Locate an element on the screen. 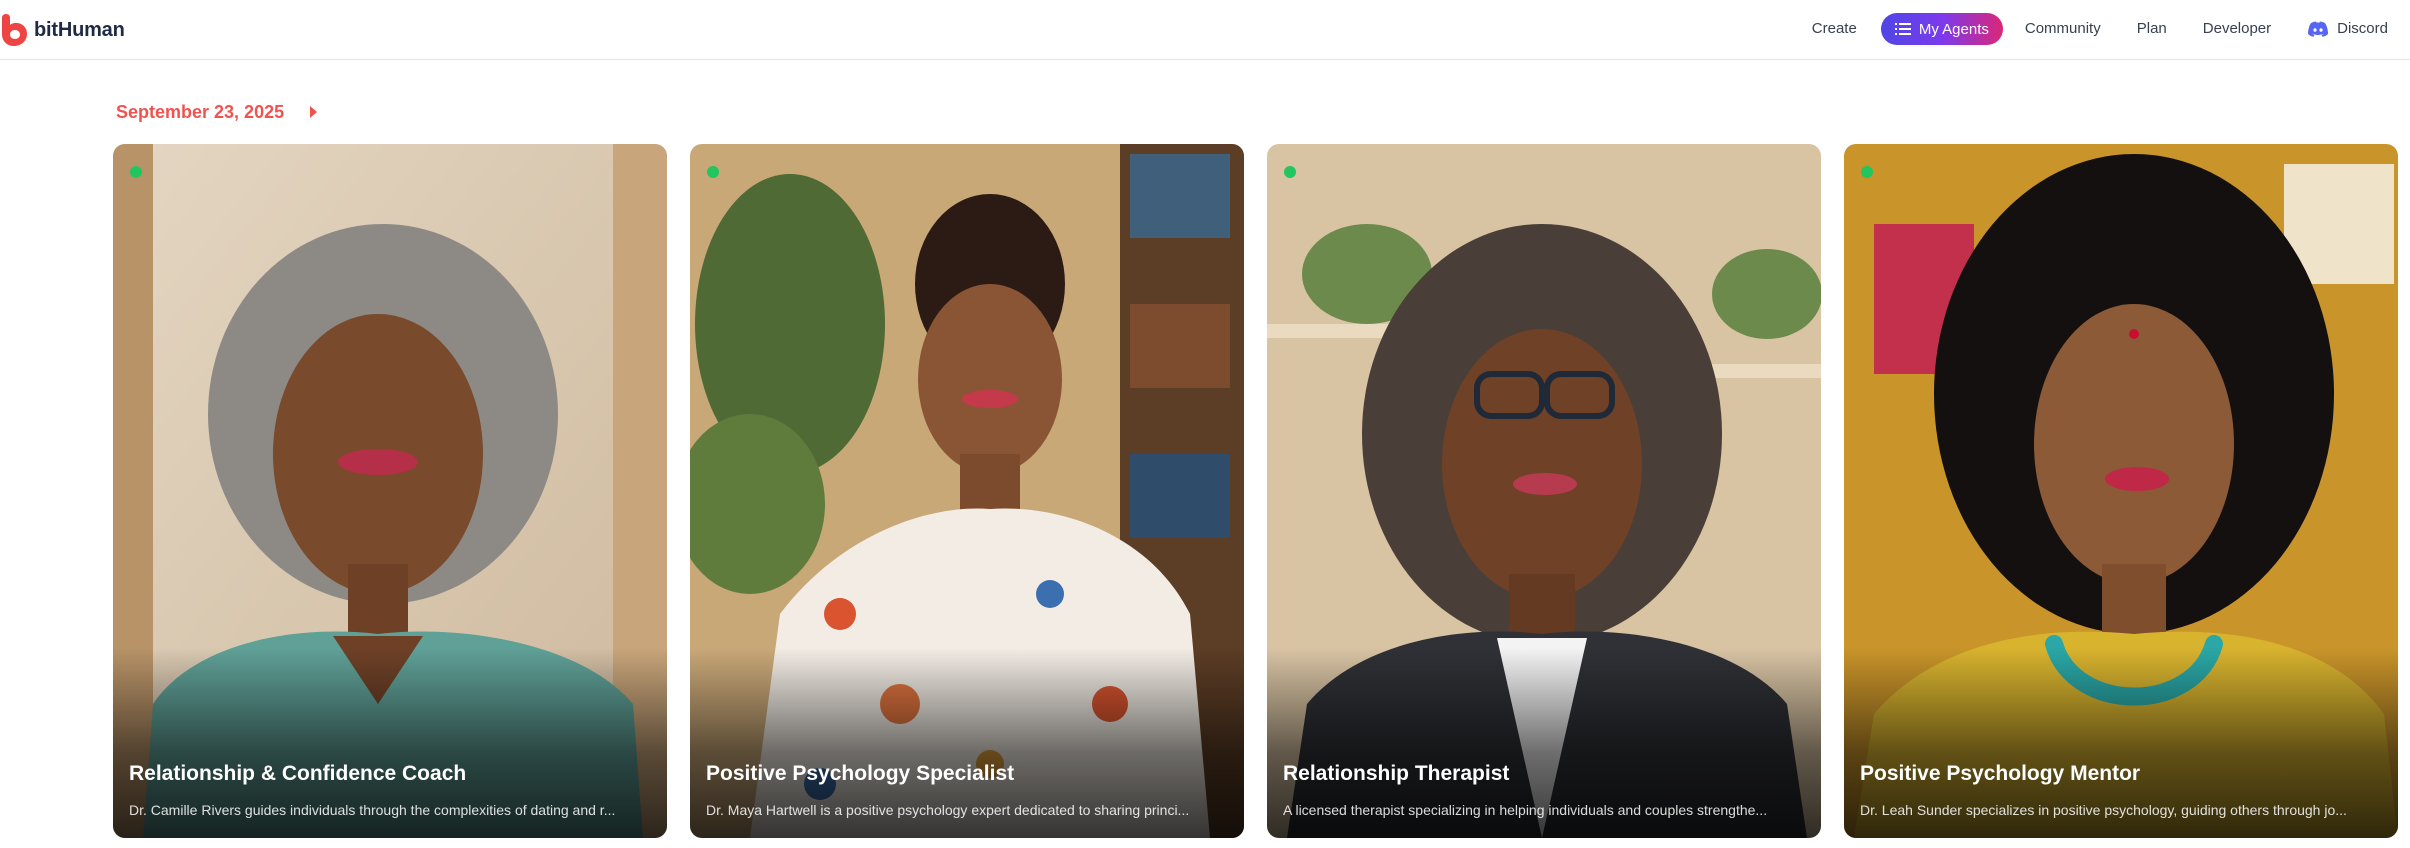 This screenshot has height=848, width=2410. nav-create-label: Create is located at coordinates (1834, 28).